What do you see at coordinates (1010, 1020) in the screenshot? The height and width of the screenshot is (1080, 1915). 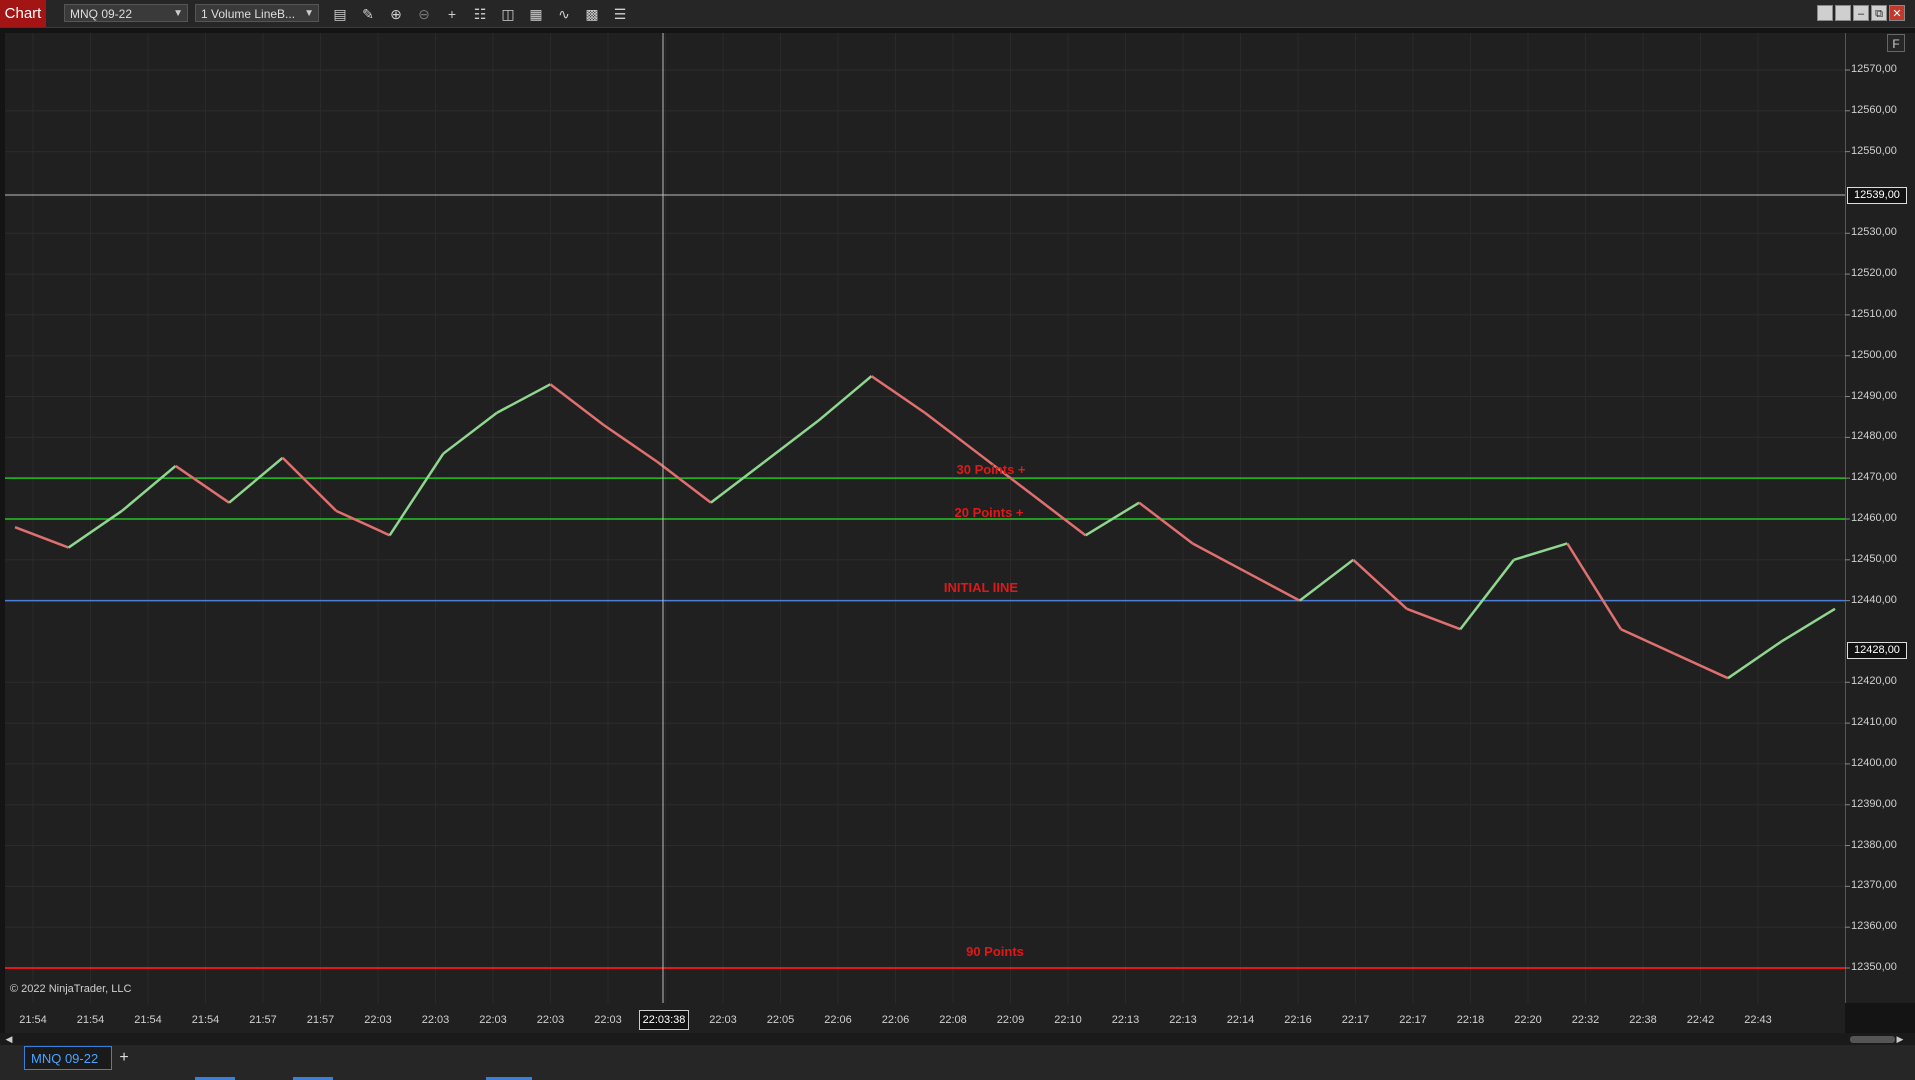 I see `time-label: 22:09` at bounding box center [1010, 1020].